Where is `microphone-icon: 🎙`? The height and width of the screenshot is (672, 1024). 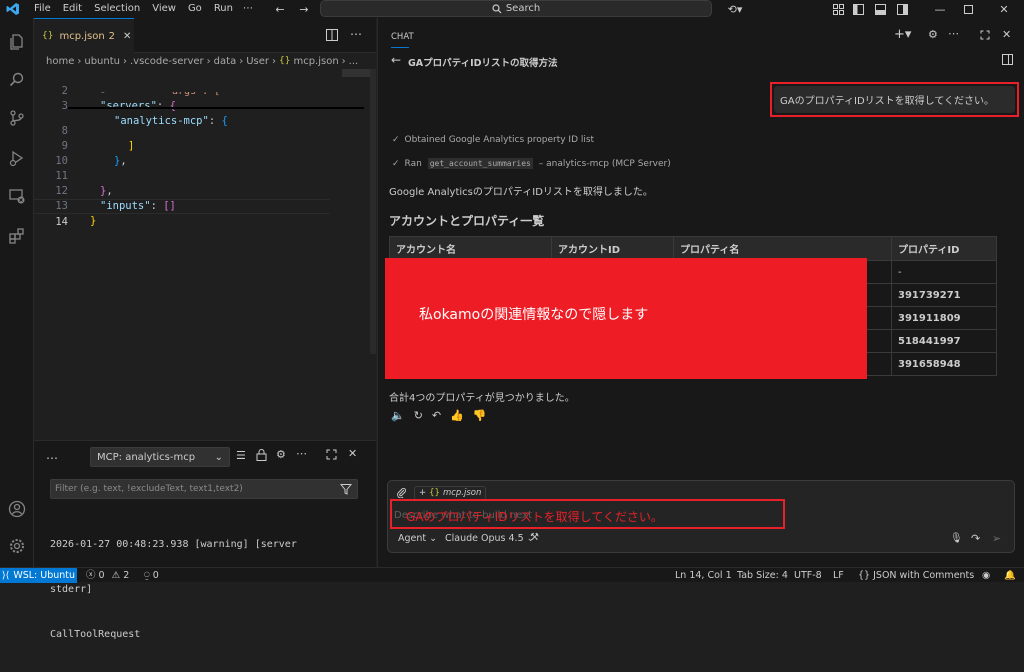 microphone-icon: 🎙 is located at coordinates (956, 538).